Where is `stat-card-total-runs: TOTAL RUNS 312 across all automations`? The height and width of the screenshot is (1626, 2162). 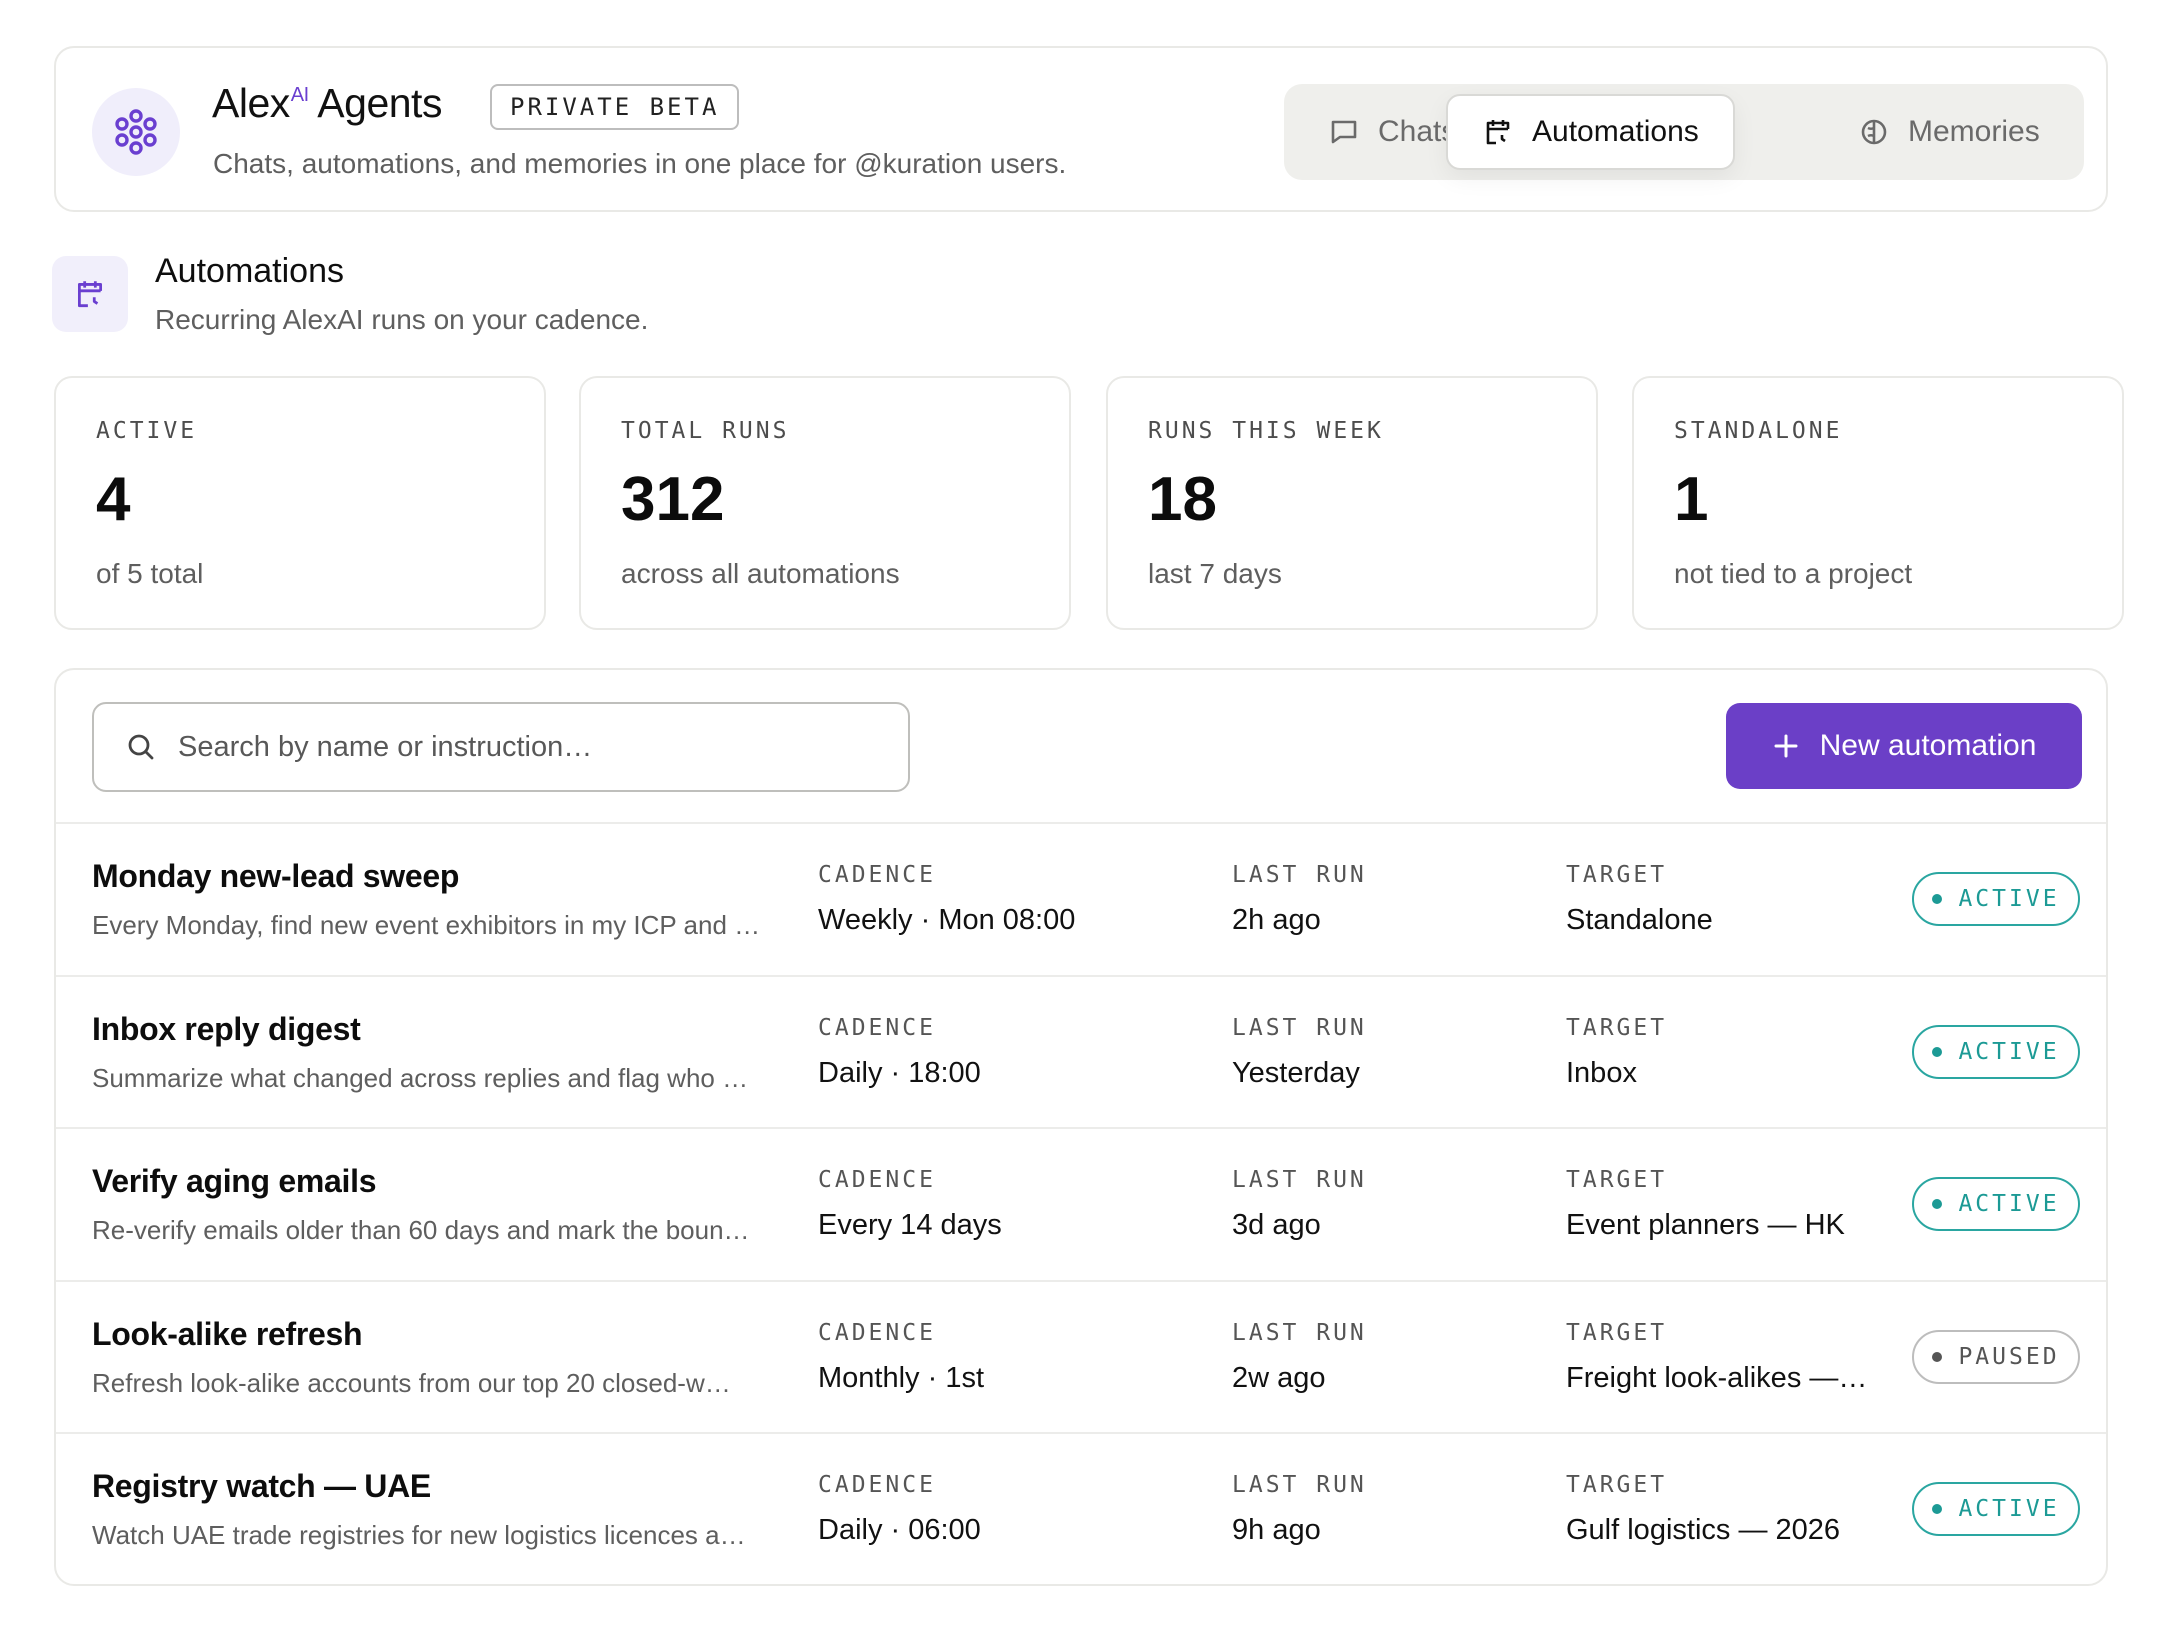 stat-card-total-runs: TOTAL RUNS 312 across all automations is located at coordinates (825, 503).